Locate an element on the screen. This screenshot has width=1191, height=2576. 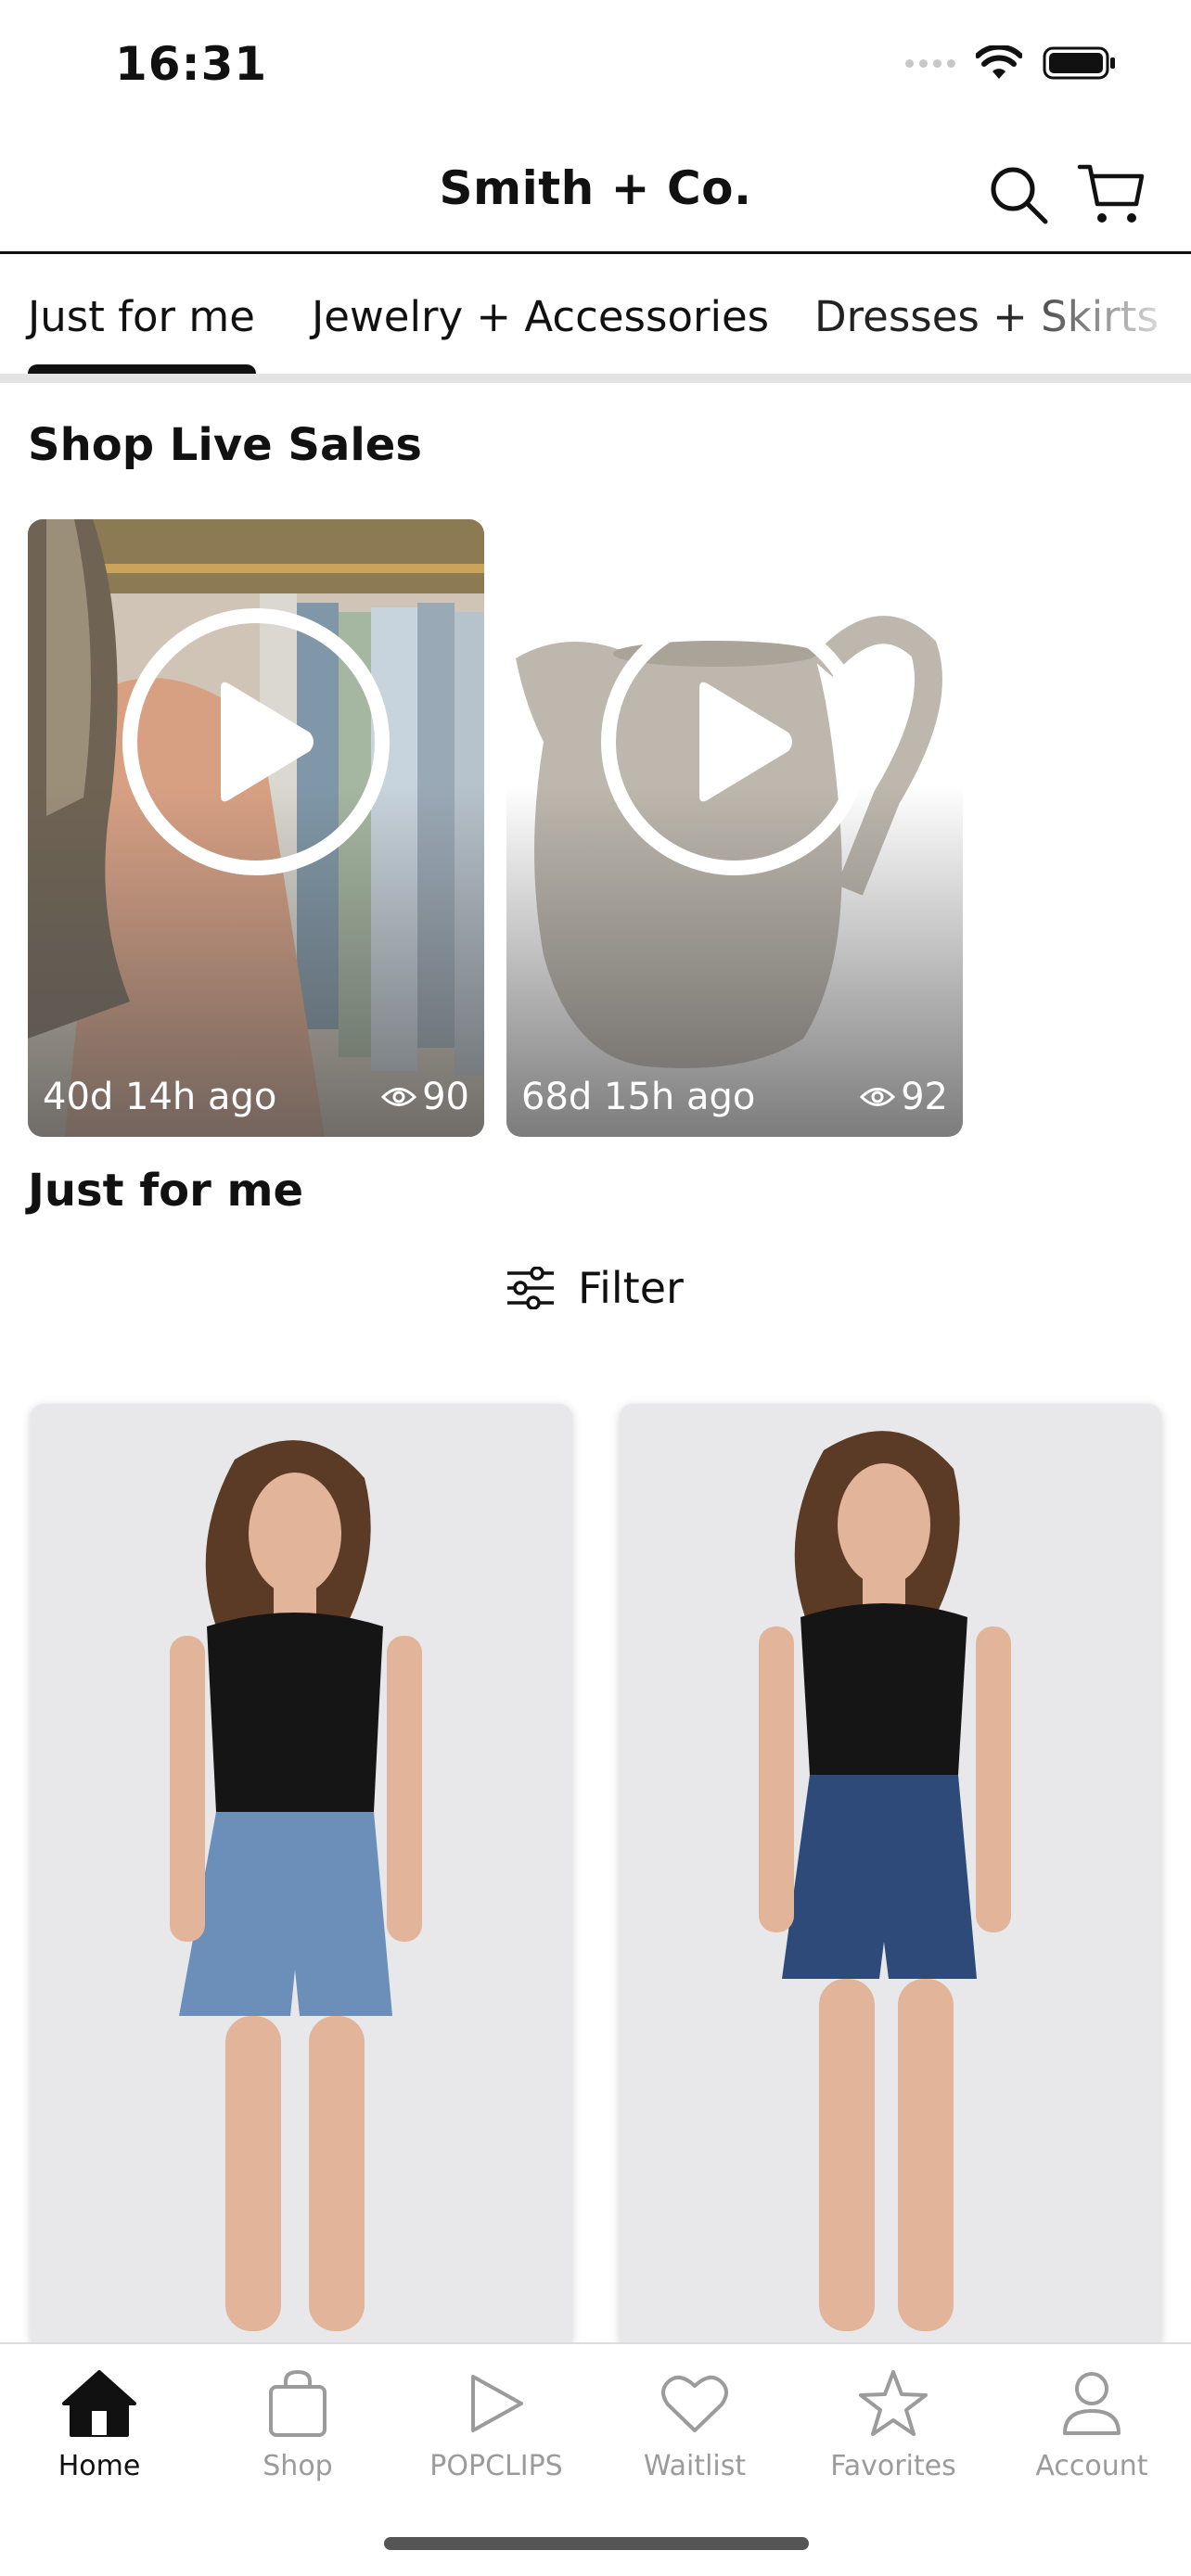
live-sale-card: 40d 14h ago 90 is located at coordinates (256, 828).